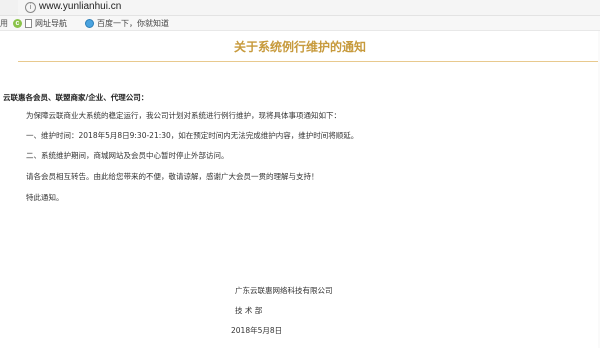 The width and height of the screenshot is (600, 348). I want to click on bookmark-label: 百度一下，你就知道, so click(133, 23).